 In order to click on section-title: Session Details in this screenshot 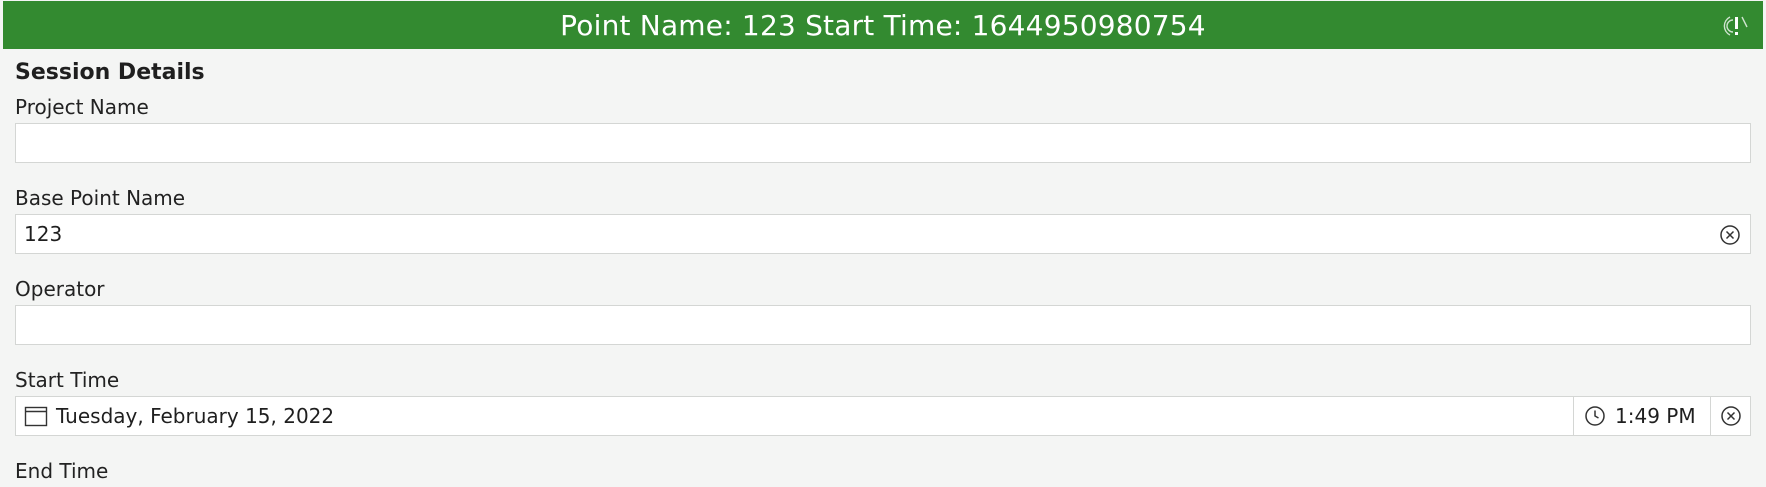, I will do `click(110, 72)`.